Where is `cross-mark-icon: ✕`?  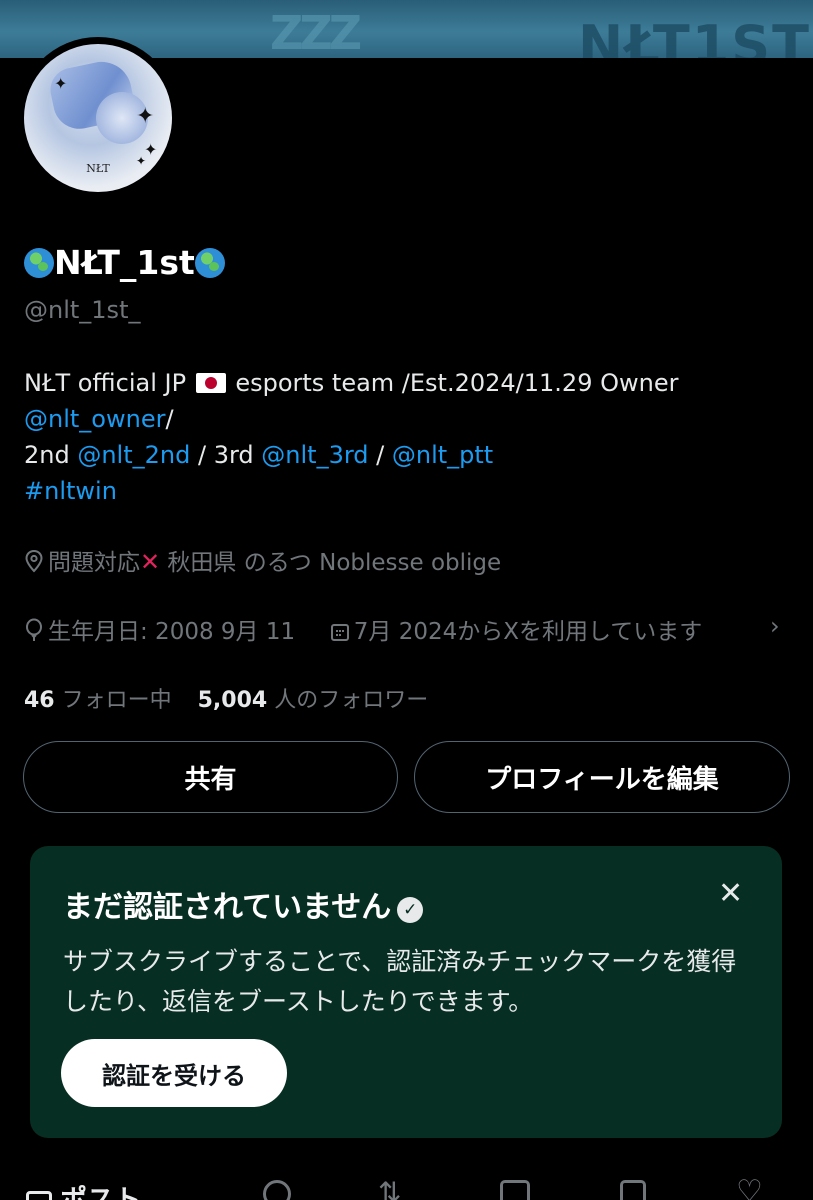
cross-mark-icon: ✕ is located at coordinates (150, 562).